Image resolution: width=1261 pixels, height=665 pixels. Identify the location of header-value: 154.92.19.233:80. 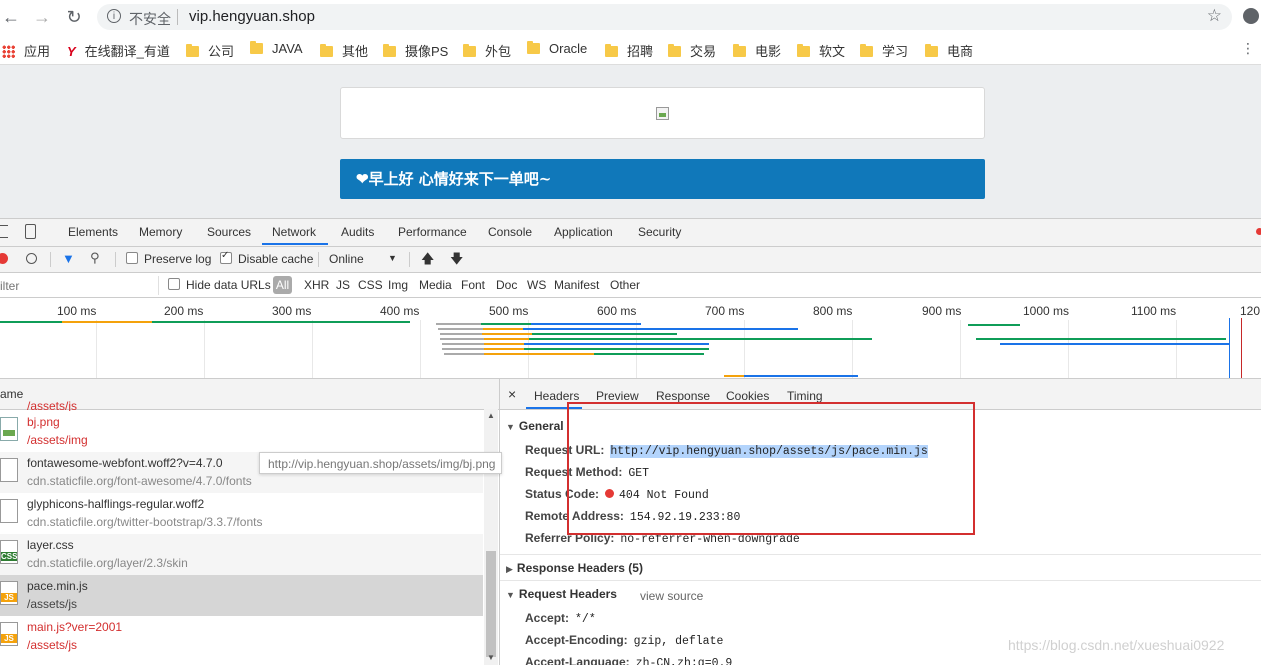
(685, 517).